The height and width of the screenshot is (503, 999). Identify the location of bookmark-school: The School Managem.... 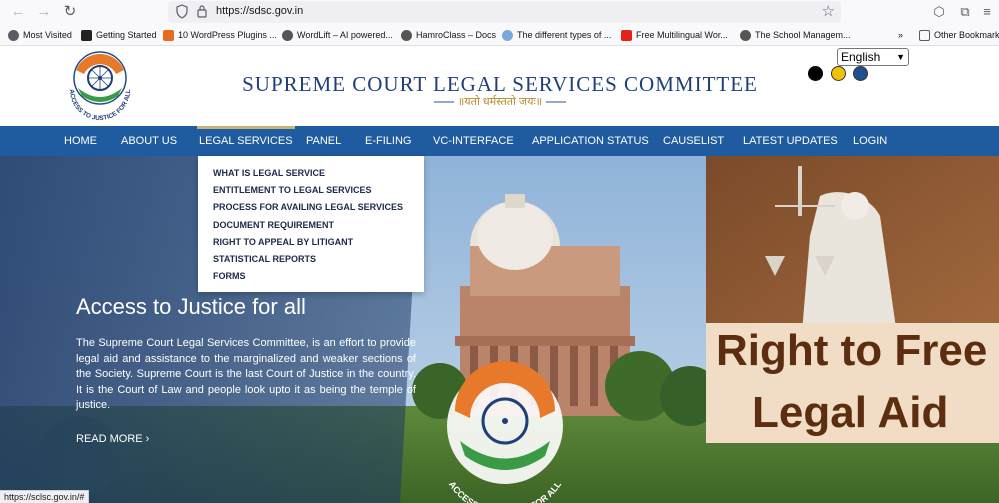
(795, 35).